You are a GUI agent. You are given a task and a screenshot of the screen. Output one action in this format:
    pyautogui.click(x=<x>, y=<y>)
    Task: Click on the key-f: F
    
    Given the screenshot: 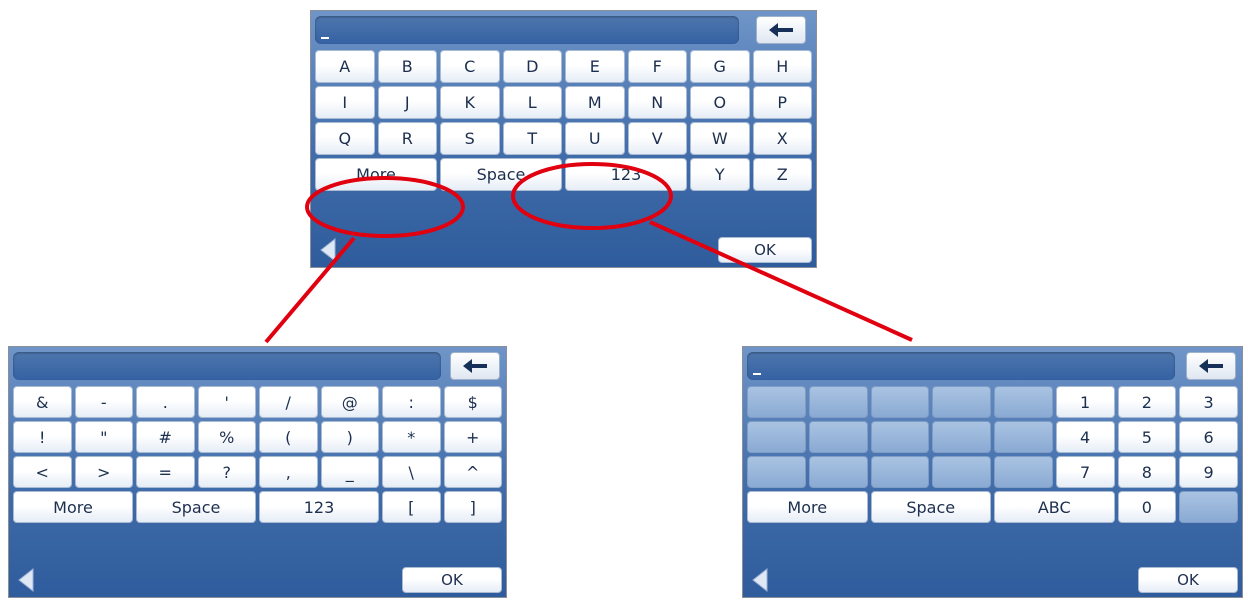 What is the action you would take?
    pyautogui.click(x=657, y=66)
    